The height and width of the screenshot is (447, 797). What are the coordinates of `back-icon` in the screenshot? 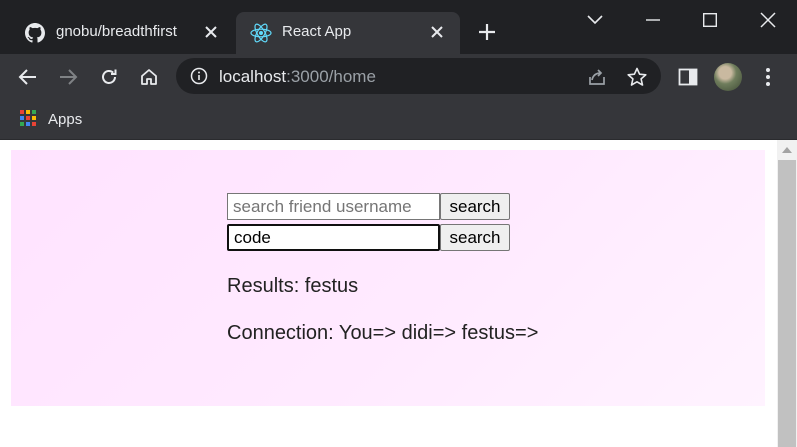 It's located at (28, 77).